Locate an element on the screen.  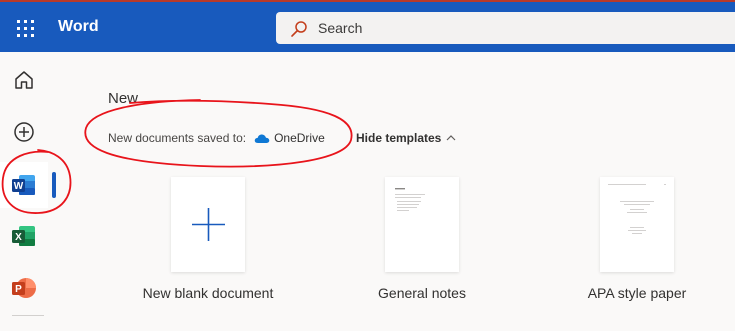
powerpoint-icon: P is located at coordinates (24, 288).